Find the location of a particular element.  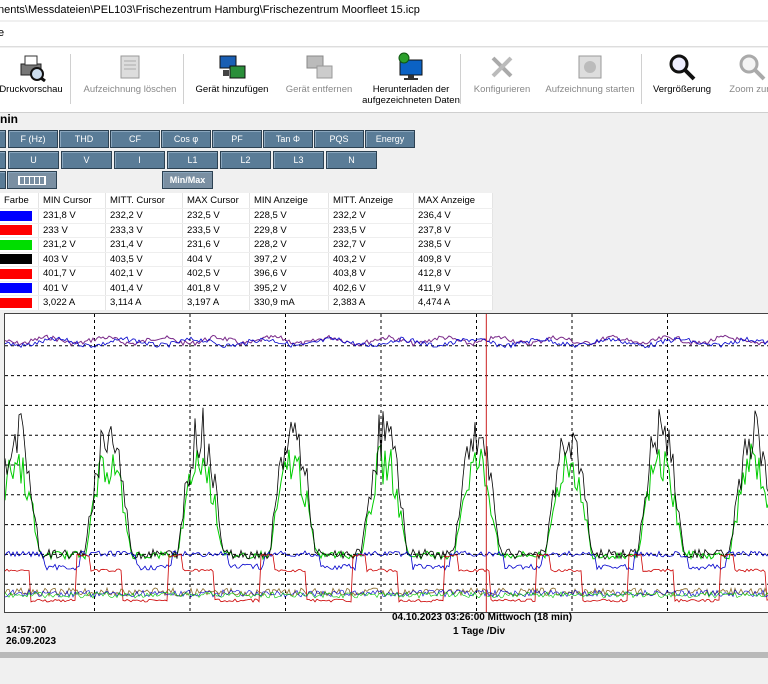

delete-recording-icon is located at coordinates (130, 67).